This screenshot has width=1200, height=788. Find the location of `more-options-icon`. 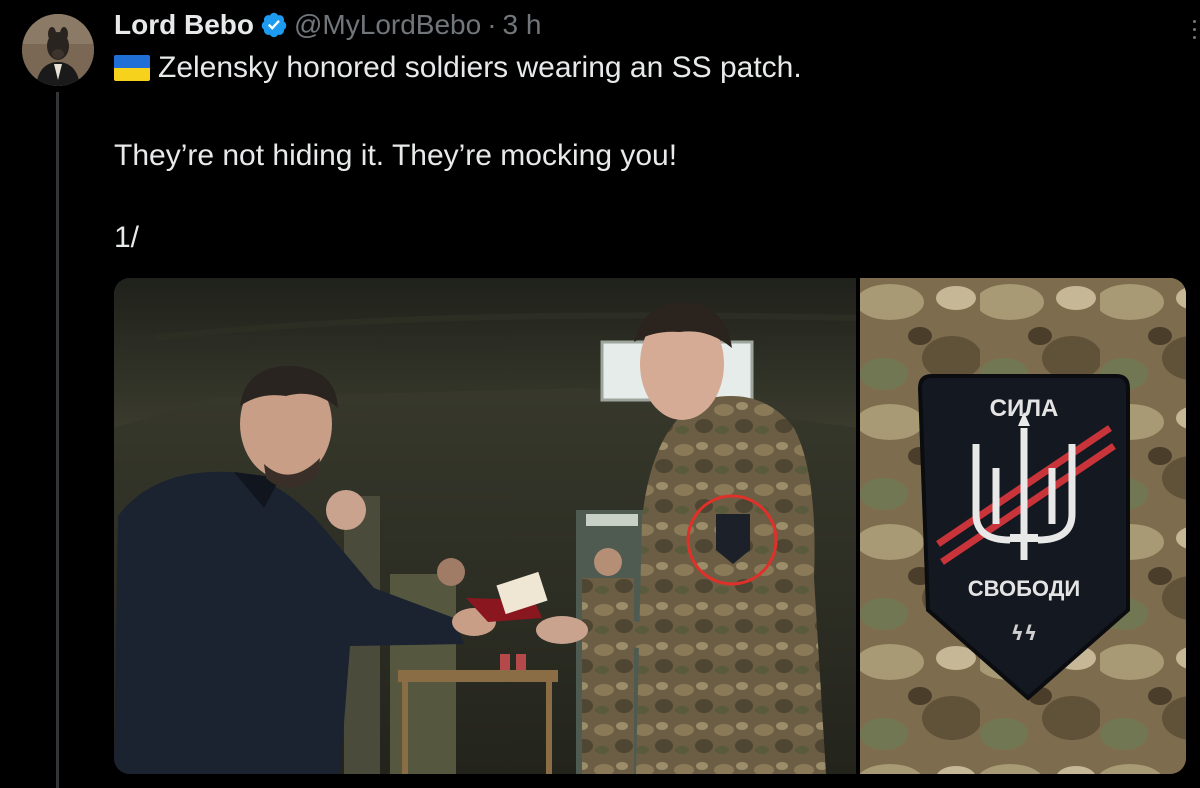

more-options-icon is located at coordinates (1194, 29).